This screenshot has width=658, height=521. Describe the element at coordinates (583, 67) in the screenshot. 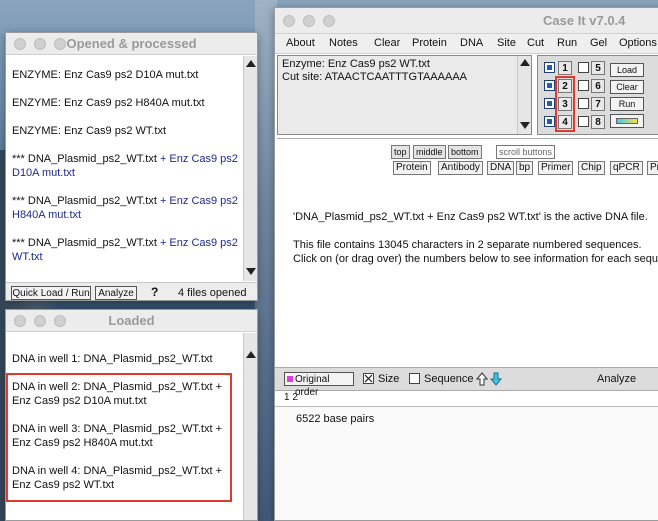

I see `well-5-checkbox` at that location.